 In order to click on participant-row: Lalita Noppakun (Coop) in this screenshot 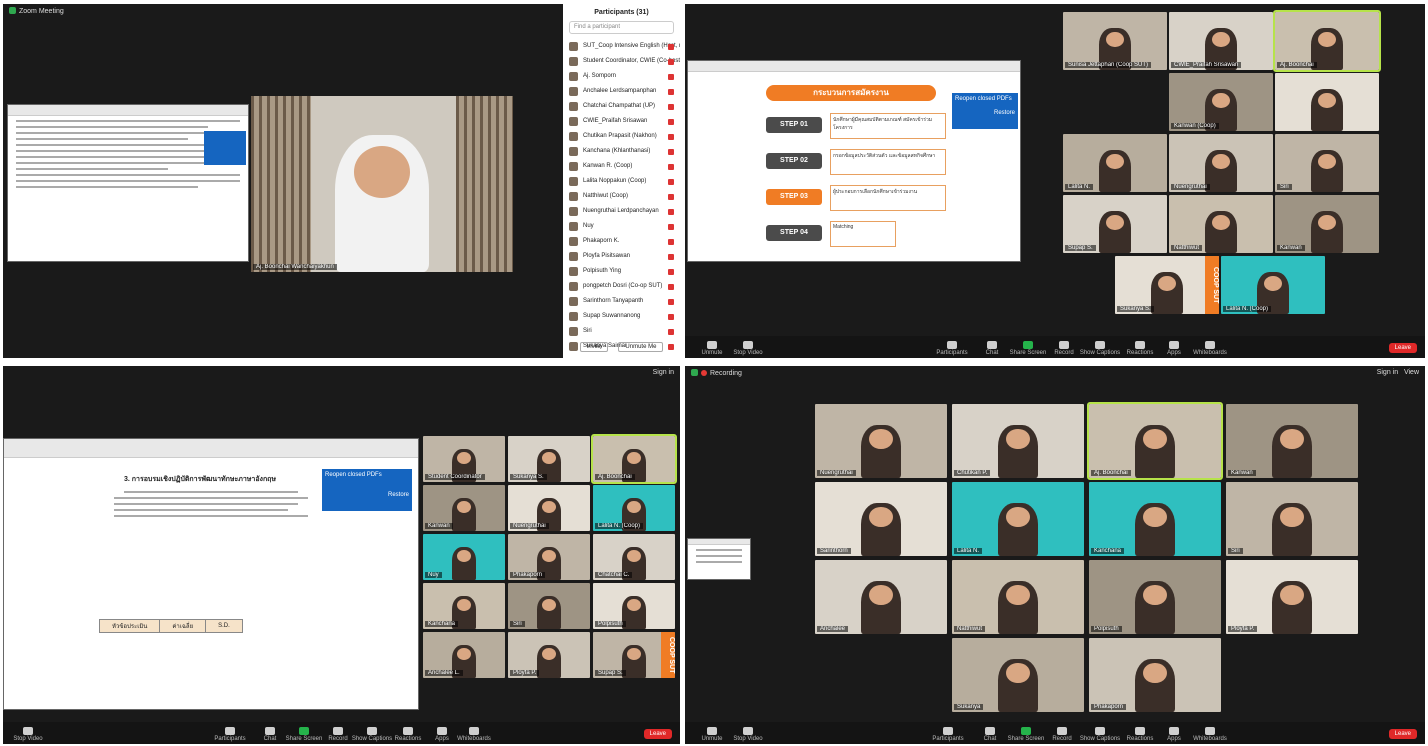, I will do `click(621, 181)`.